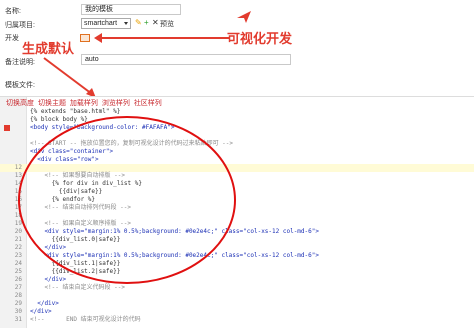  What do you see at coordinates (7, 128) in the screenshot?
I see `error-marker-icon` at bounding box center [7, 128].